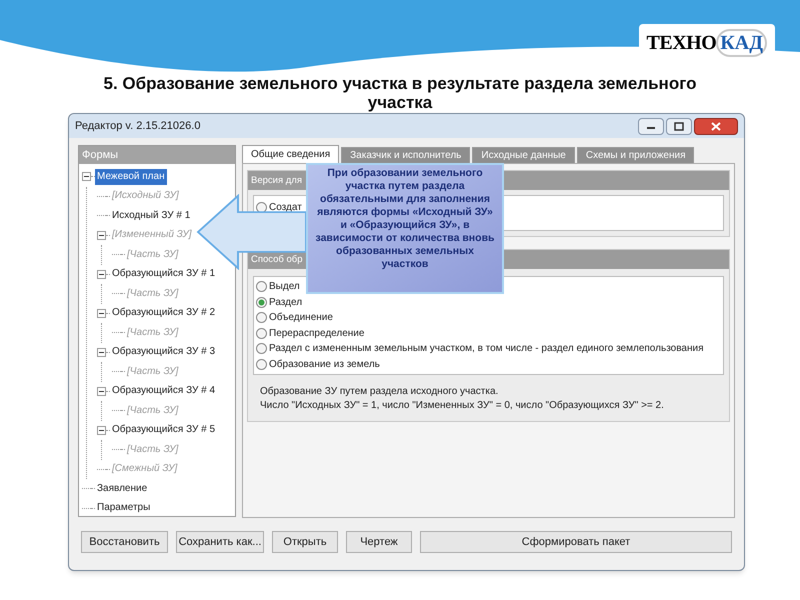  Describe the element at coordinates (316, 333) in the screenshot. I see `option-label: Перераспределение` at that location.